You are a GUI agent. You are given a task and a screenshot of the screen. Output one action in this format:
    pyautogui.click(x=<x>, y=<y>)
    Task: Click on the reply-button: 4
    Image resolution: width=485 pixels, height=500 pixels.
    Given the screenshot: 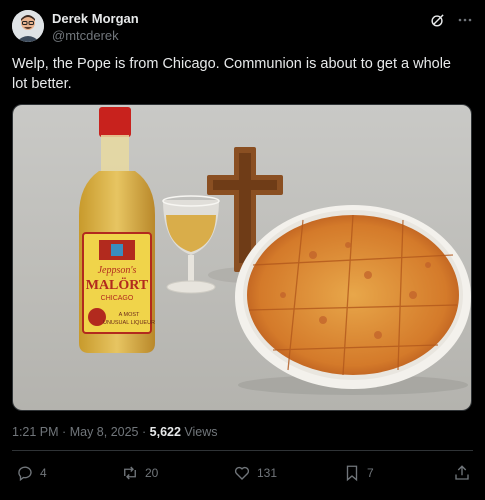 What is the action you would take?
    pyautogui.click(x=31, y=473)
    